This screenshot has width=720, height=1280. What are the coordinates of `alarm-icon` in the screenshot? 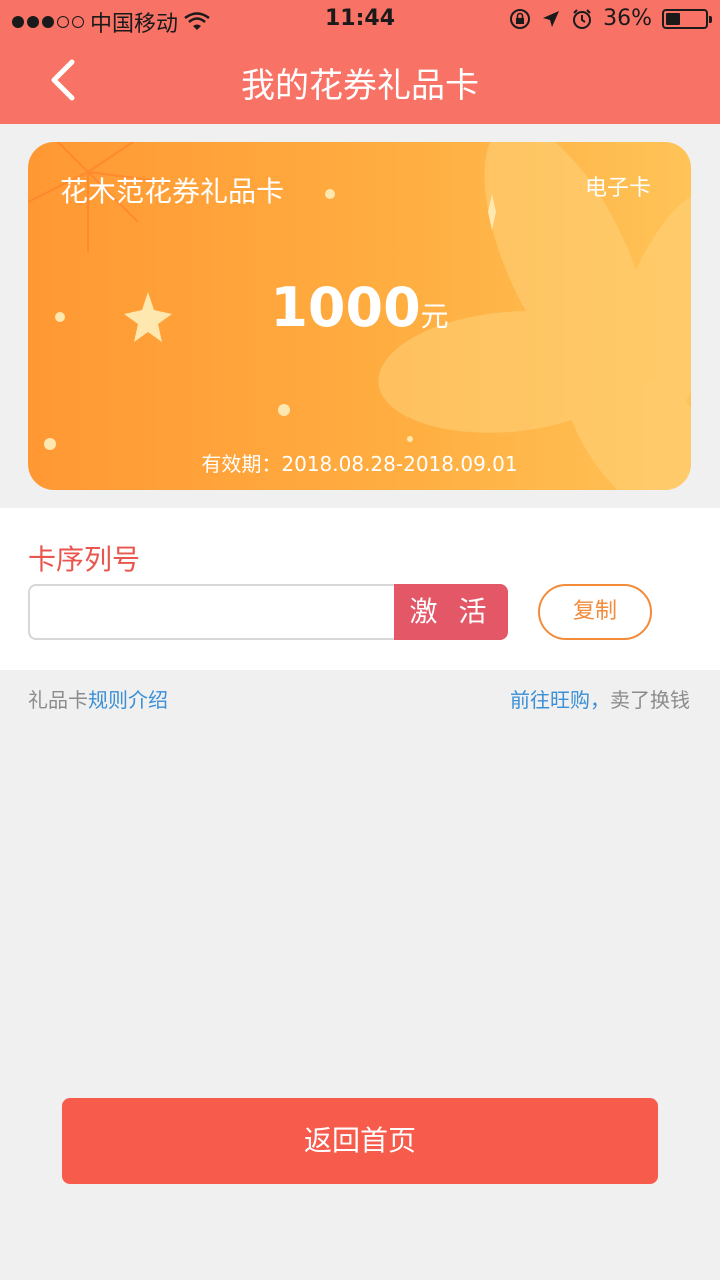 It's located at (582, 18).